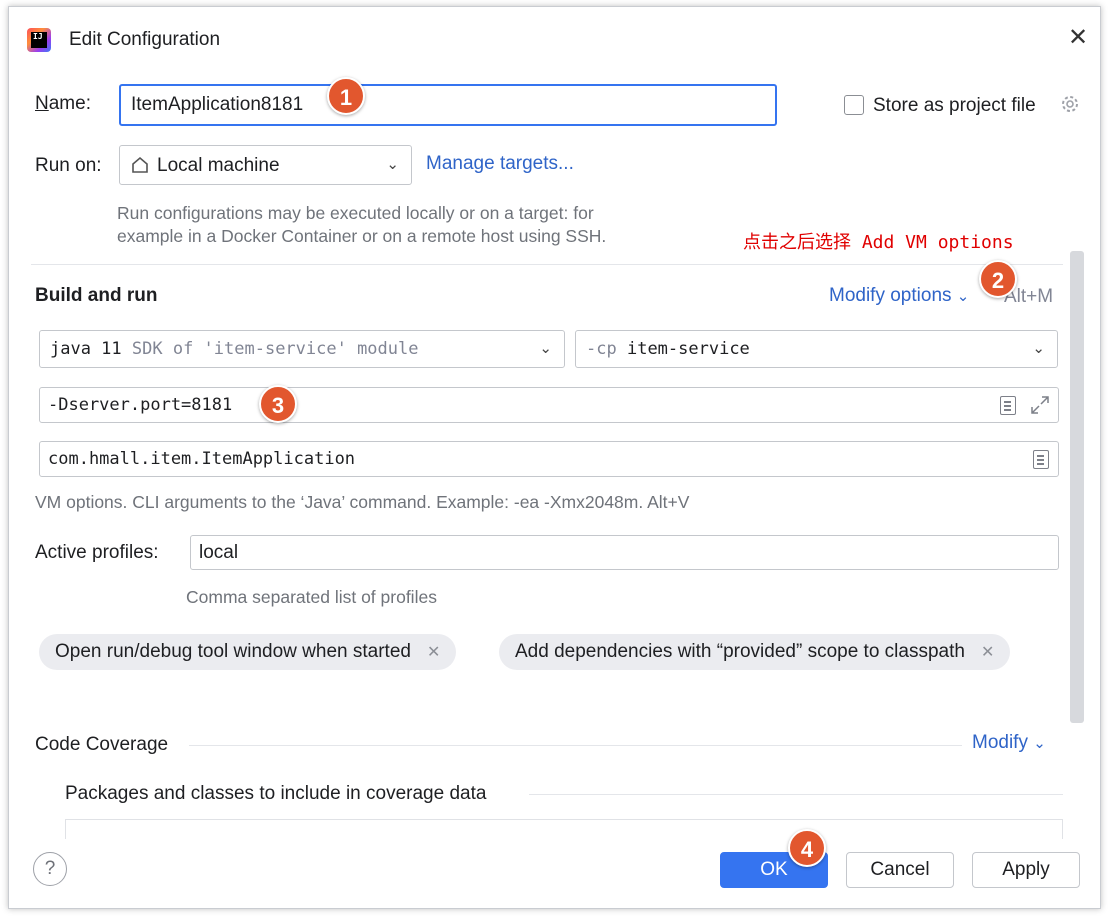 This screenshot has width=1115, height=917. Describe the element at coordinates (217, 104) in the screenshot. I see `name-input-value: ItemApplication8181` at that location.